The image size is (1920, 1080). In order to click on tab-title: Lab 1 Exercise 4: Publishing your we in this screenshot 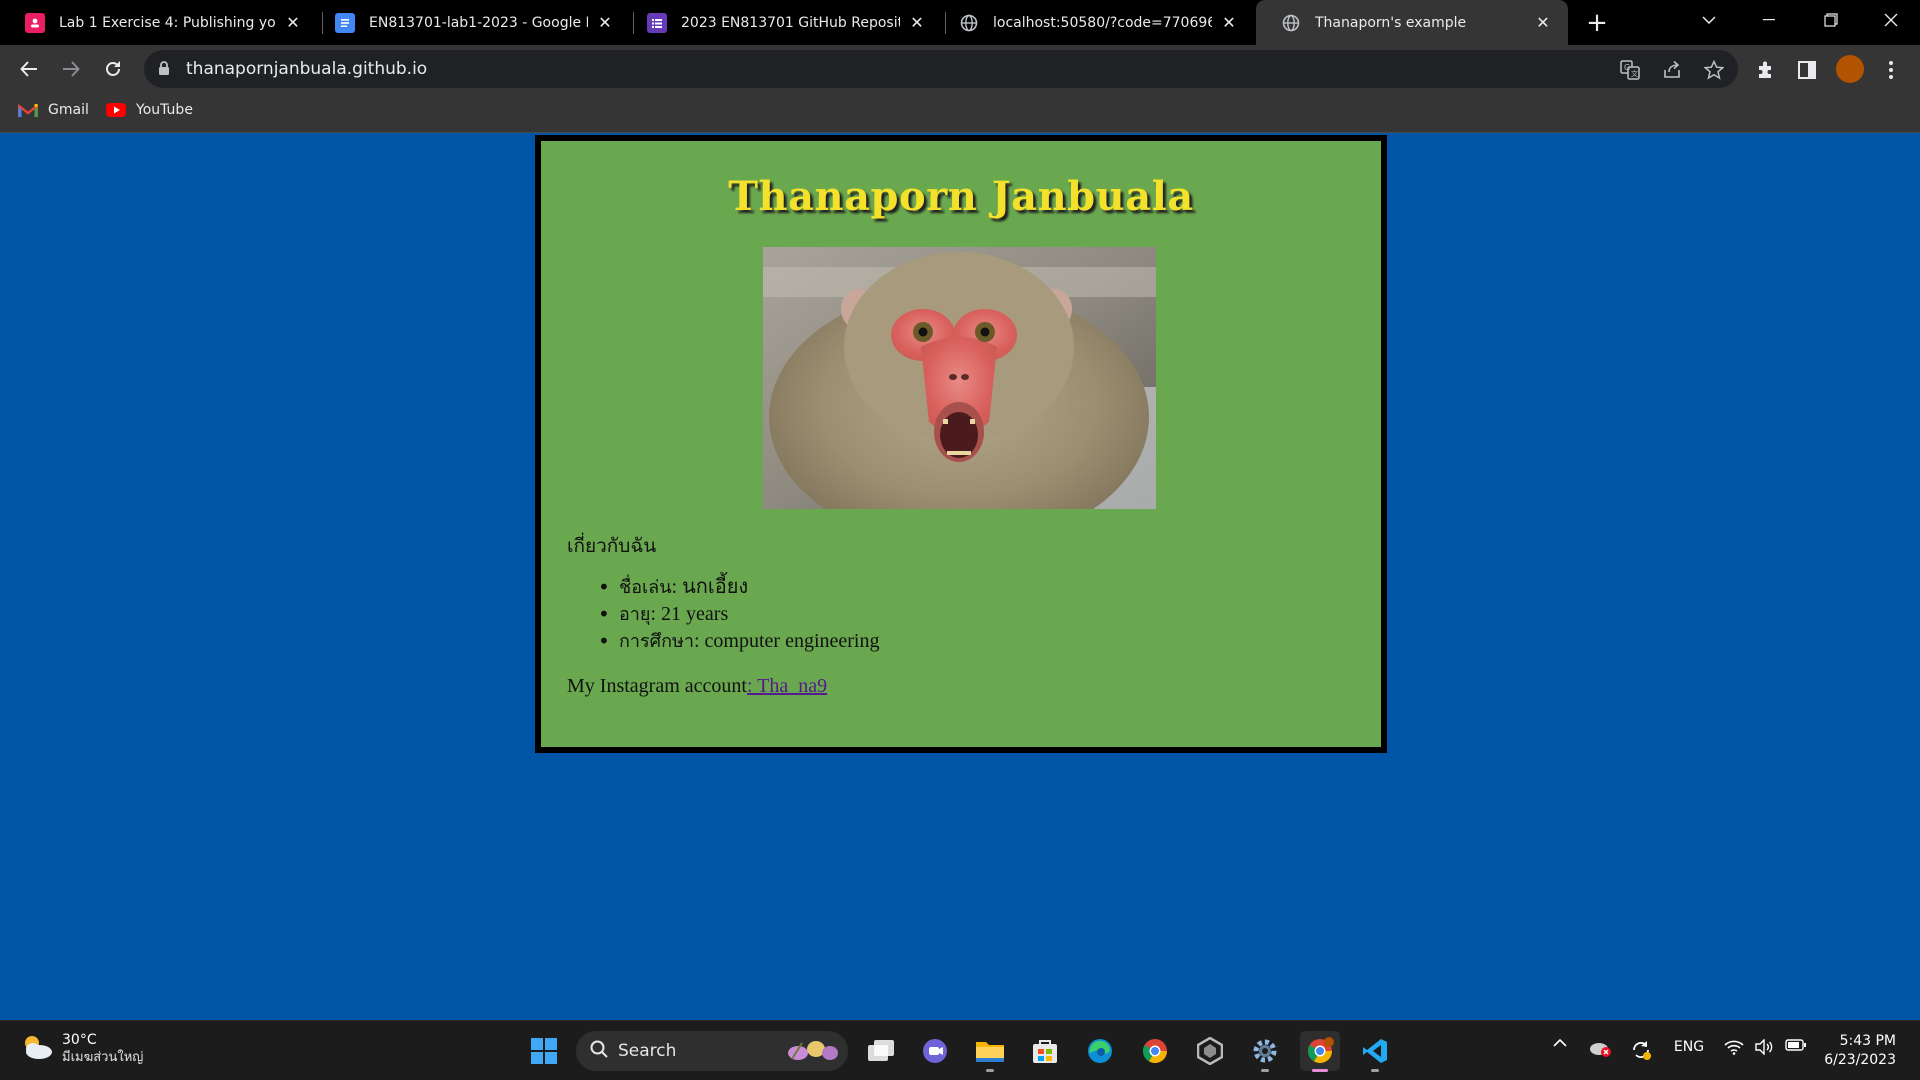, I will do `click(167, 22)`.